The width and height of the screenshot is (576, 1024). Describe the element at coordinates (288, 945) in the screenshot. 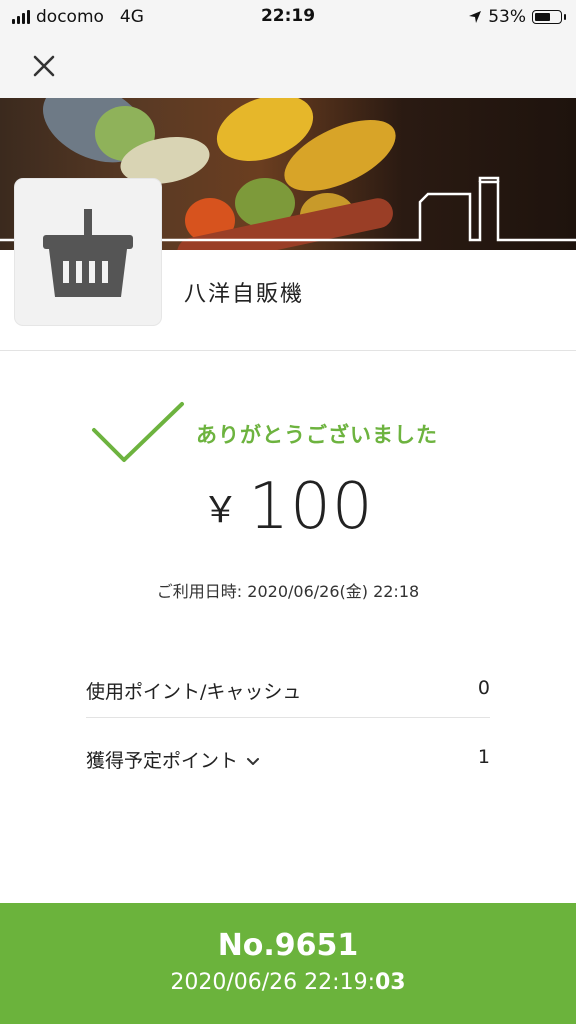

I see `receipt-number: No.9651` at that location.